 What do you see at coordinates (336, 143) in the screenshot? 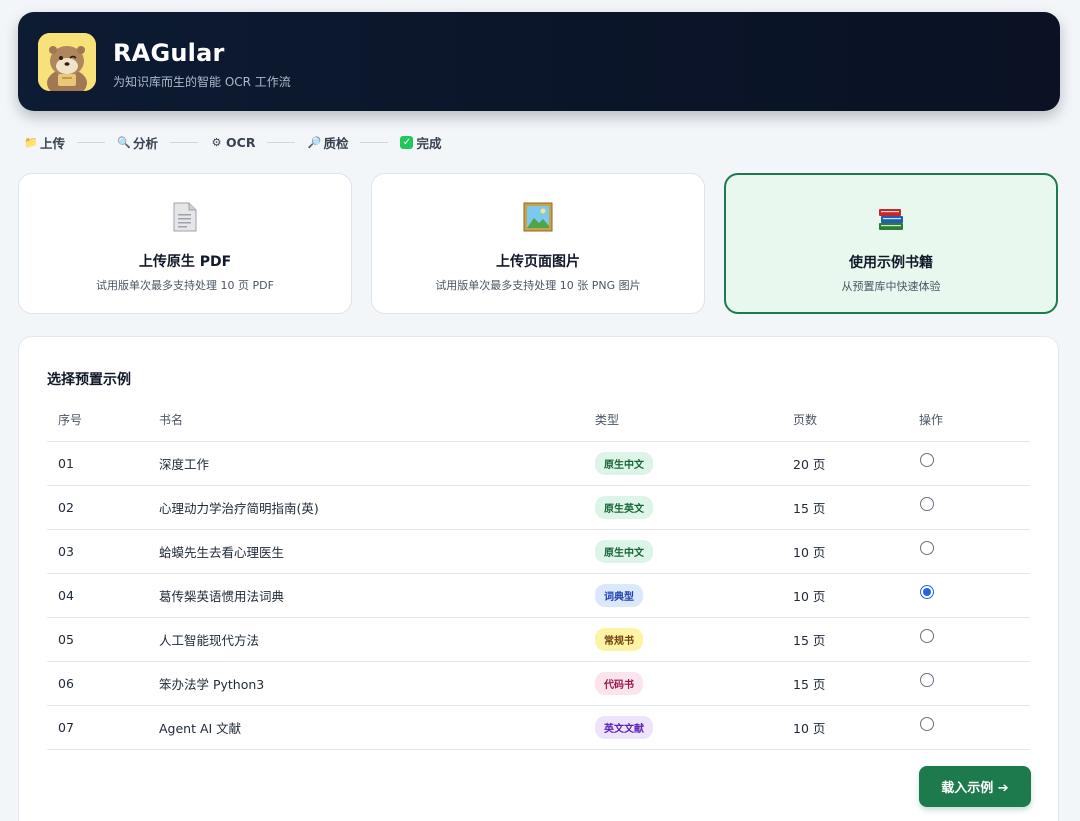
I see `step-label: 质检` at bounding box center [336, 143].